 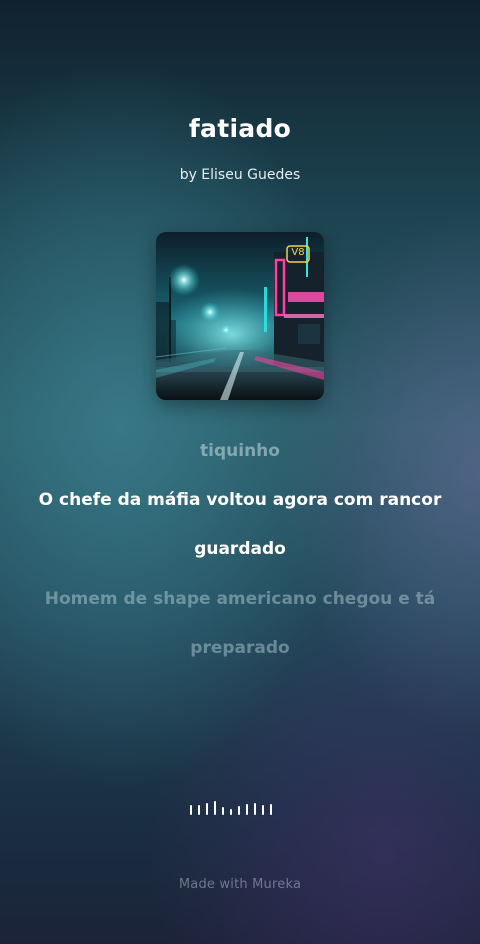 What do you see at coordinates (240, 500) in the screenshot?
I see `lyric-line-current: O chefe da máfia voltou agora com rancor` at bounding box center [240, 500].